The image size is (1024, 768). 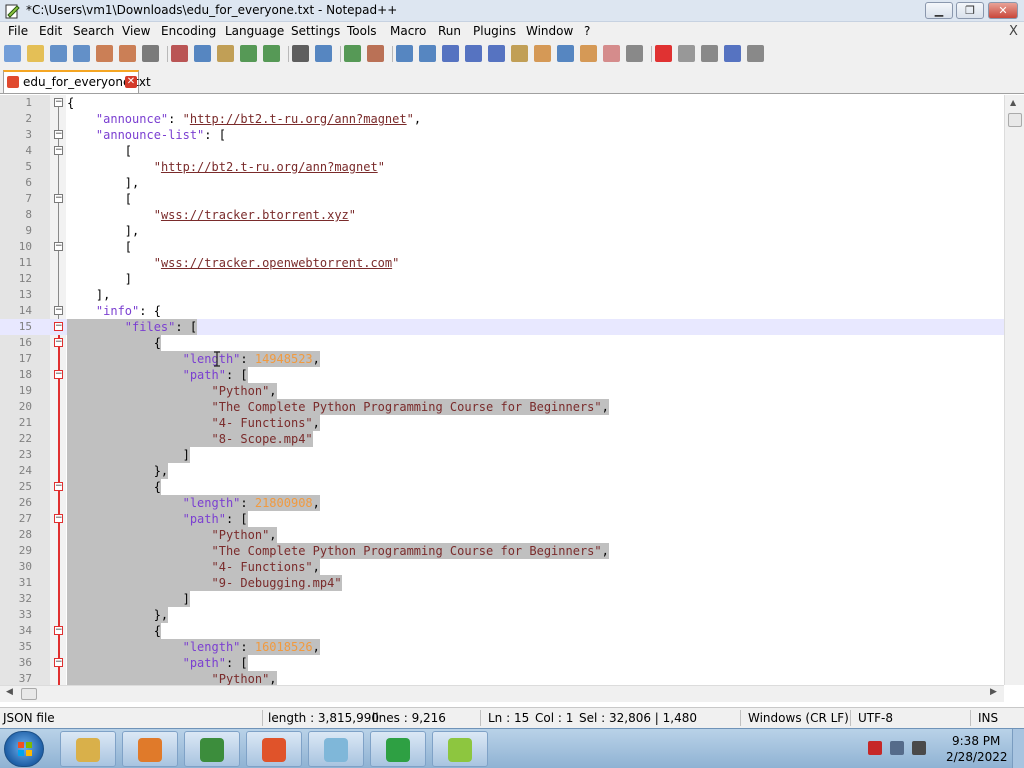 What do you see at coordinates (502, 487) in the screenshot?
I see `code-line: 25 − {` at bounding box center [502, 487].